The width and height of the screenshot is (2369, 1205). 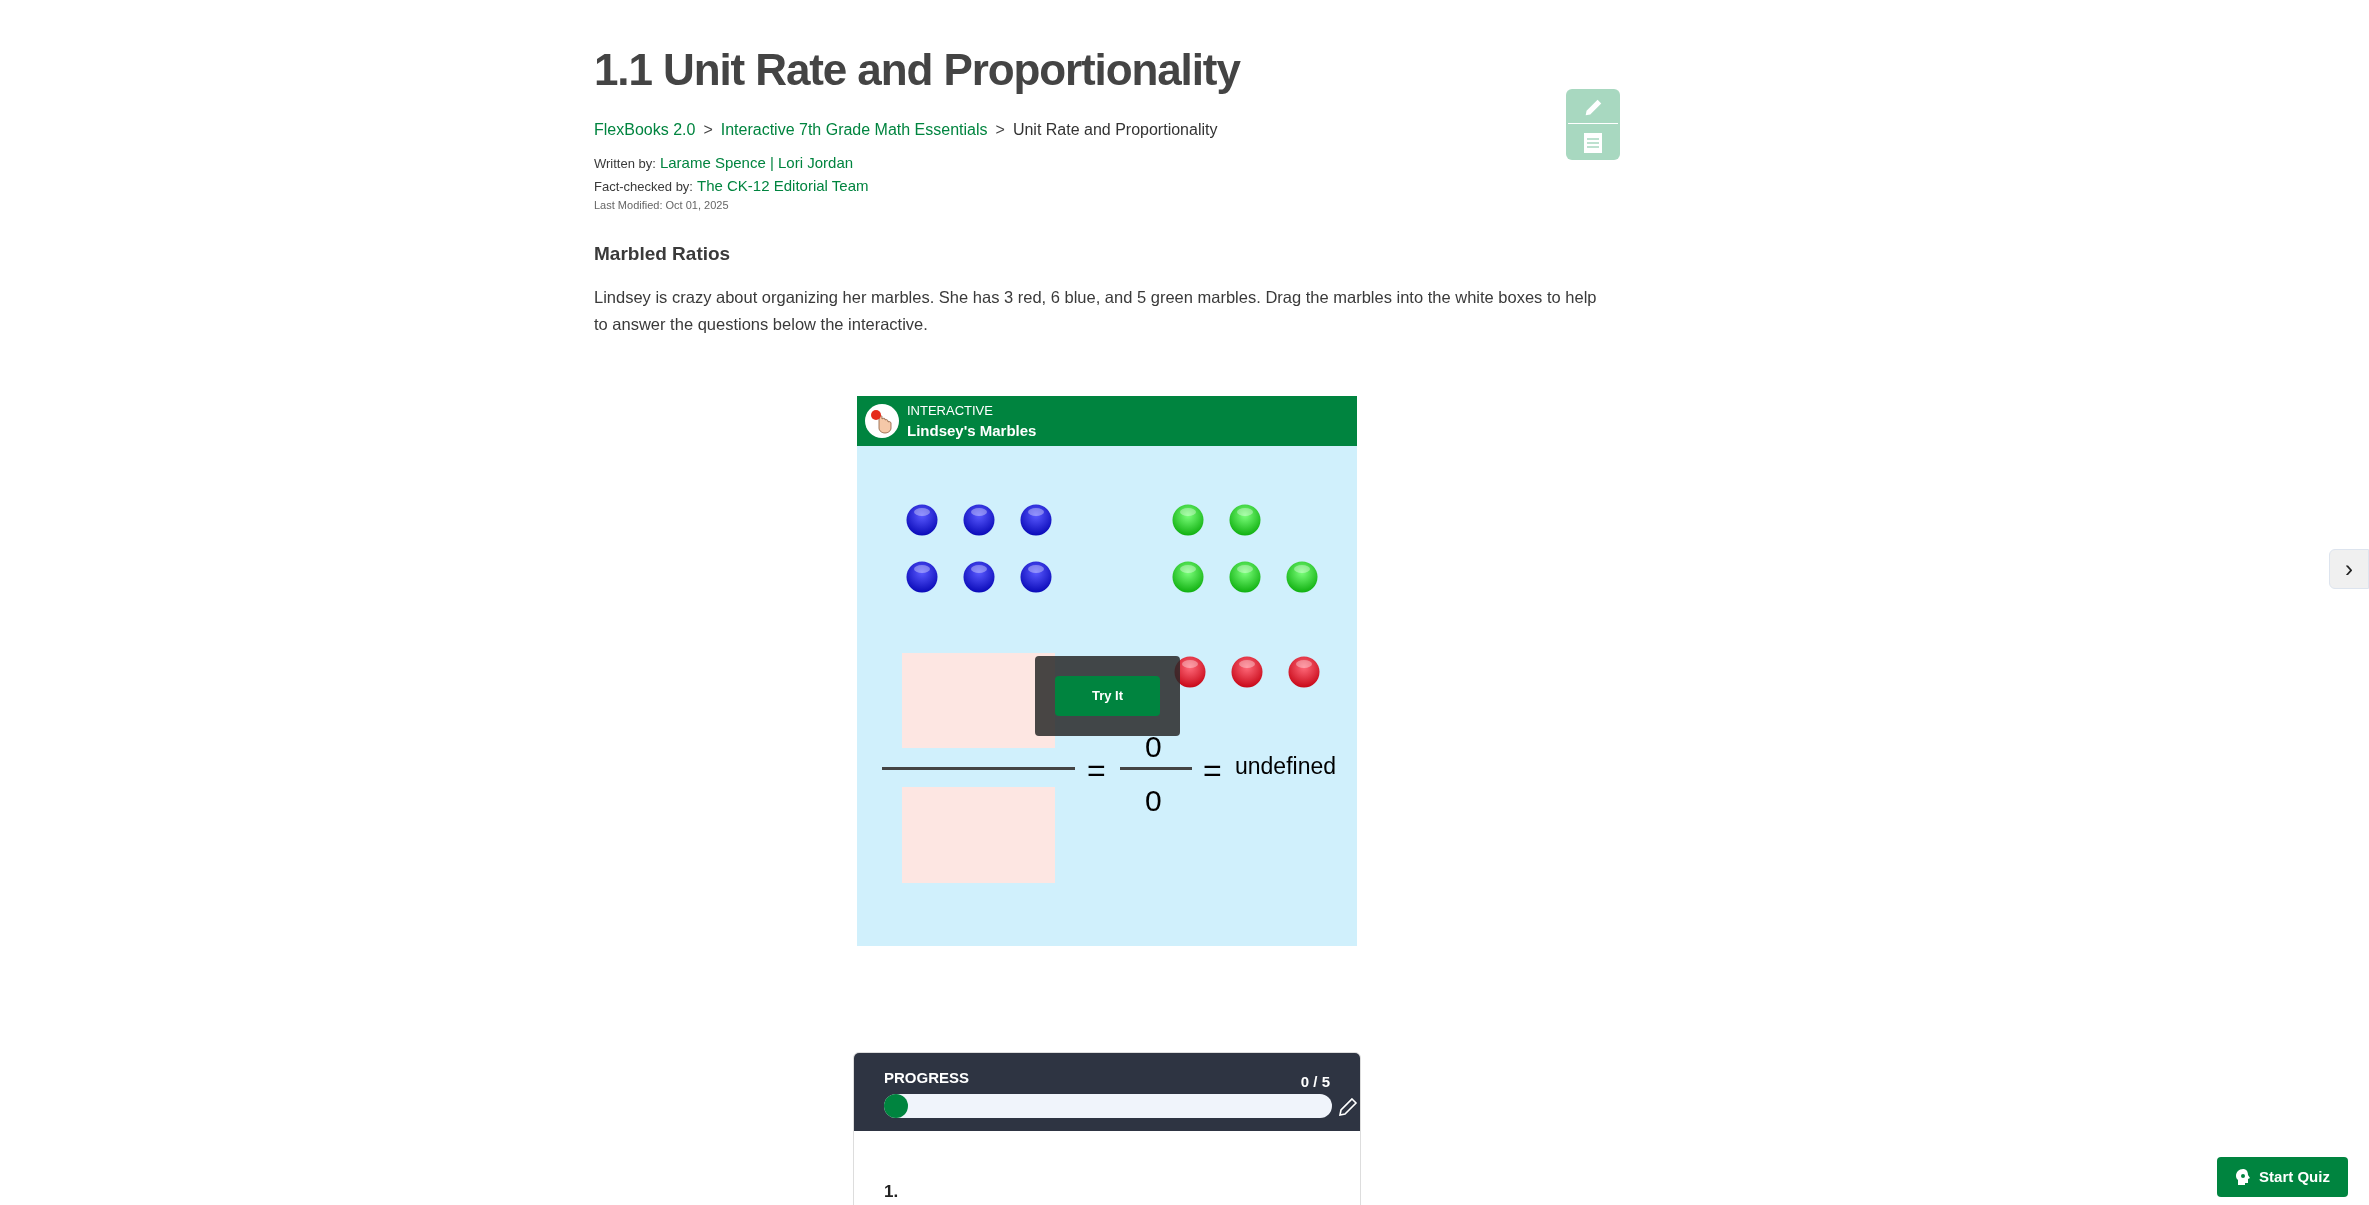 What do you see at coordinates (891, 1191) in the screenshot?
I see `question-number: 1.` at bounding box center [891, 1191].